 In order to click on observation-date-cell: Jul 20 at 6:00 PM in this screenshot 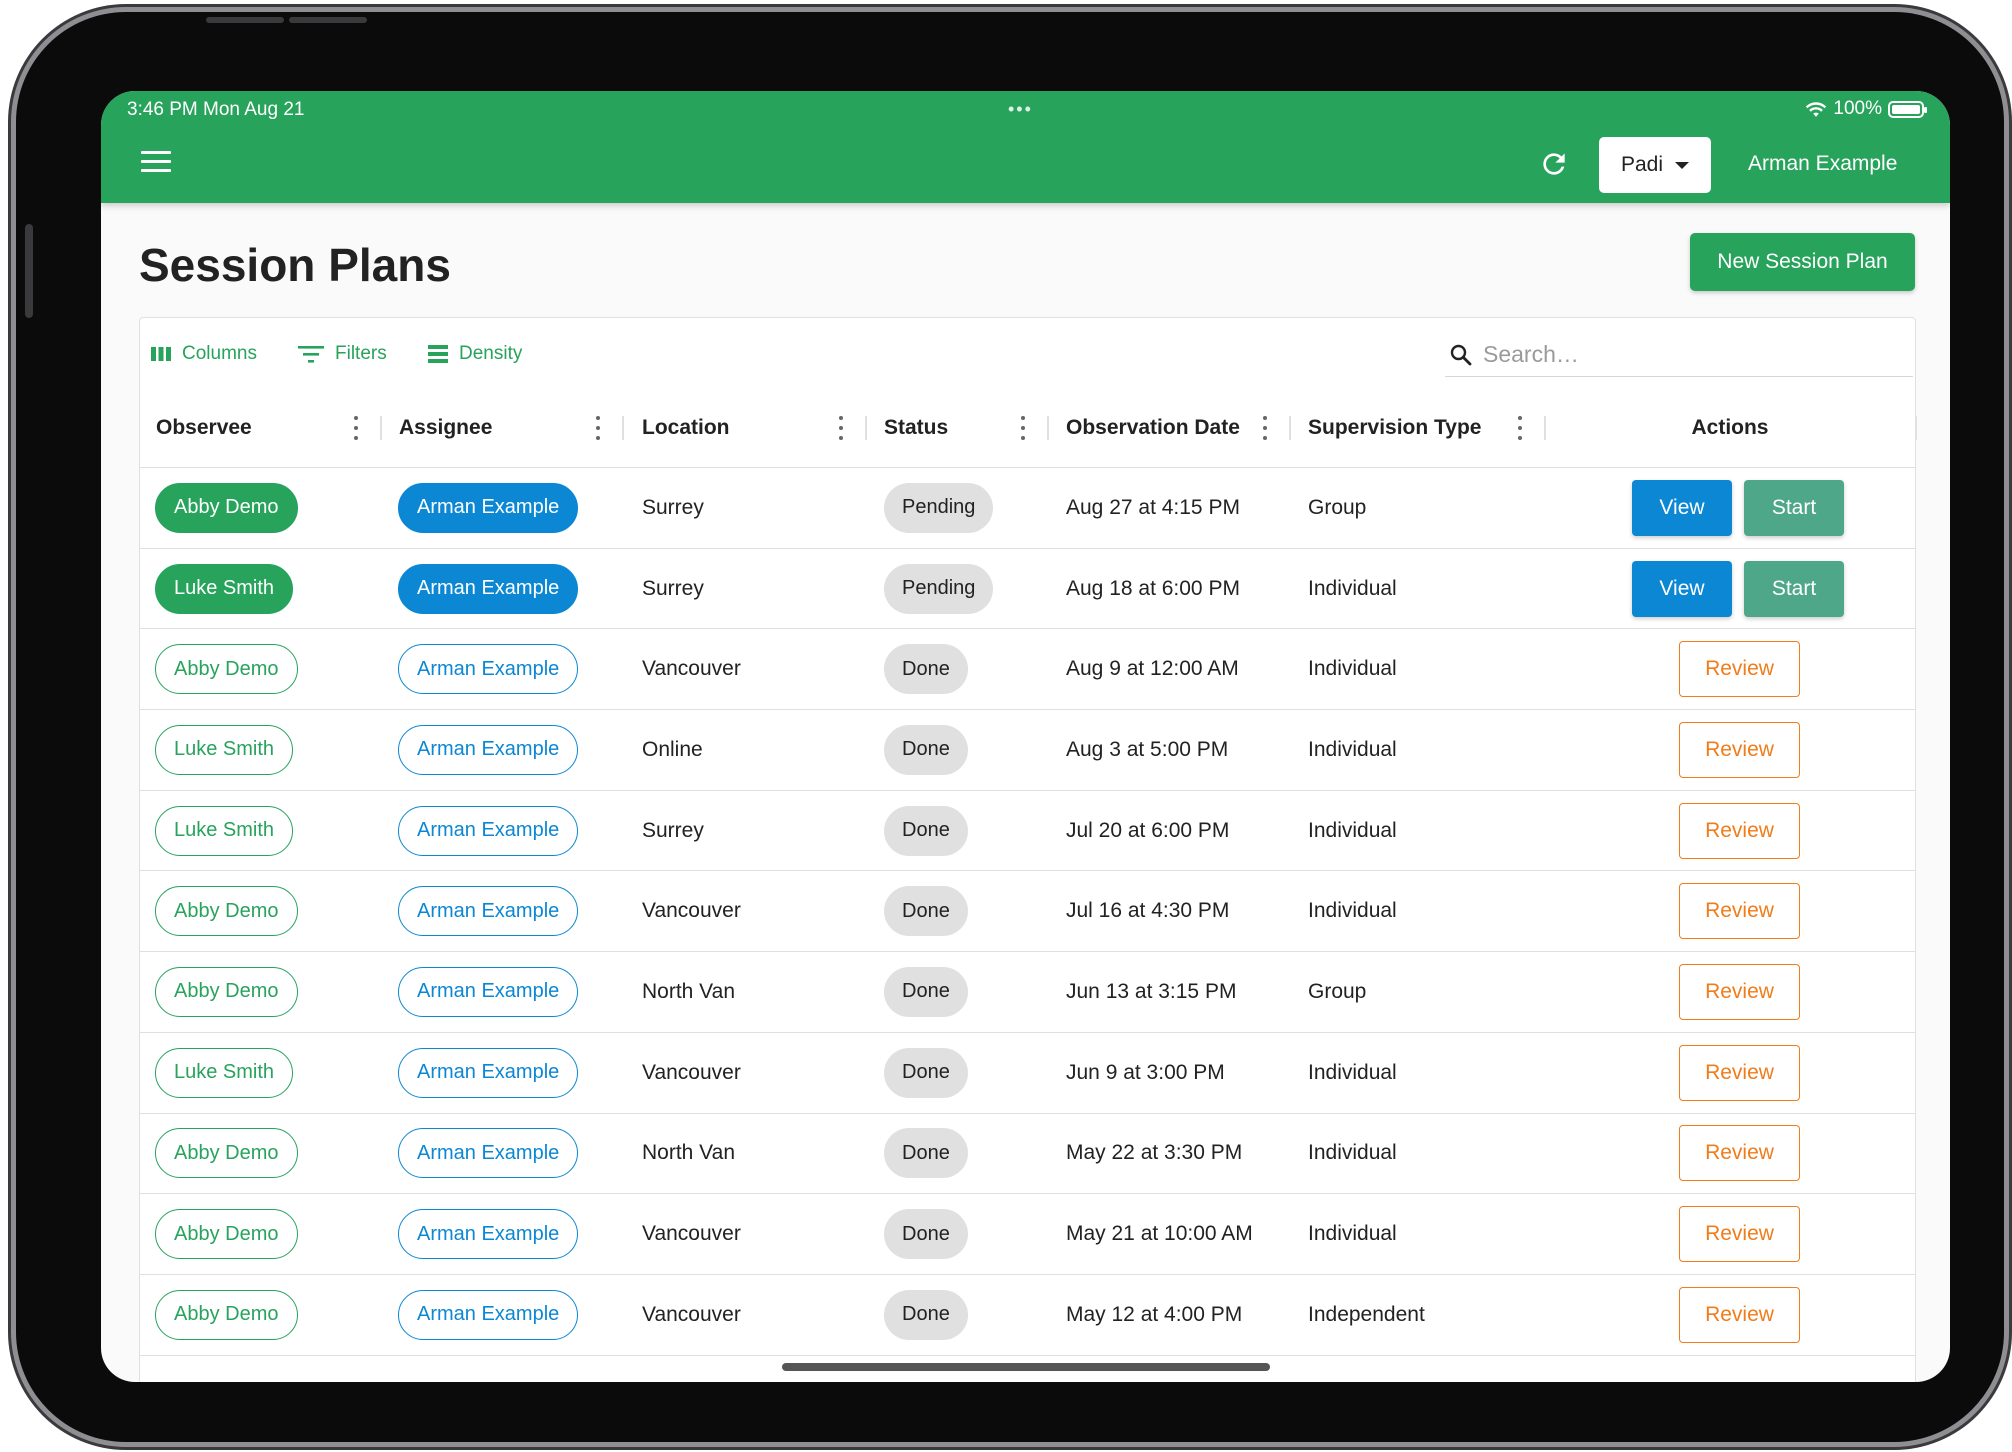, I will do `click(1148, 830)`.